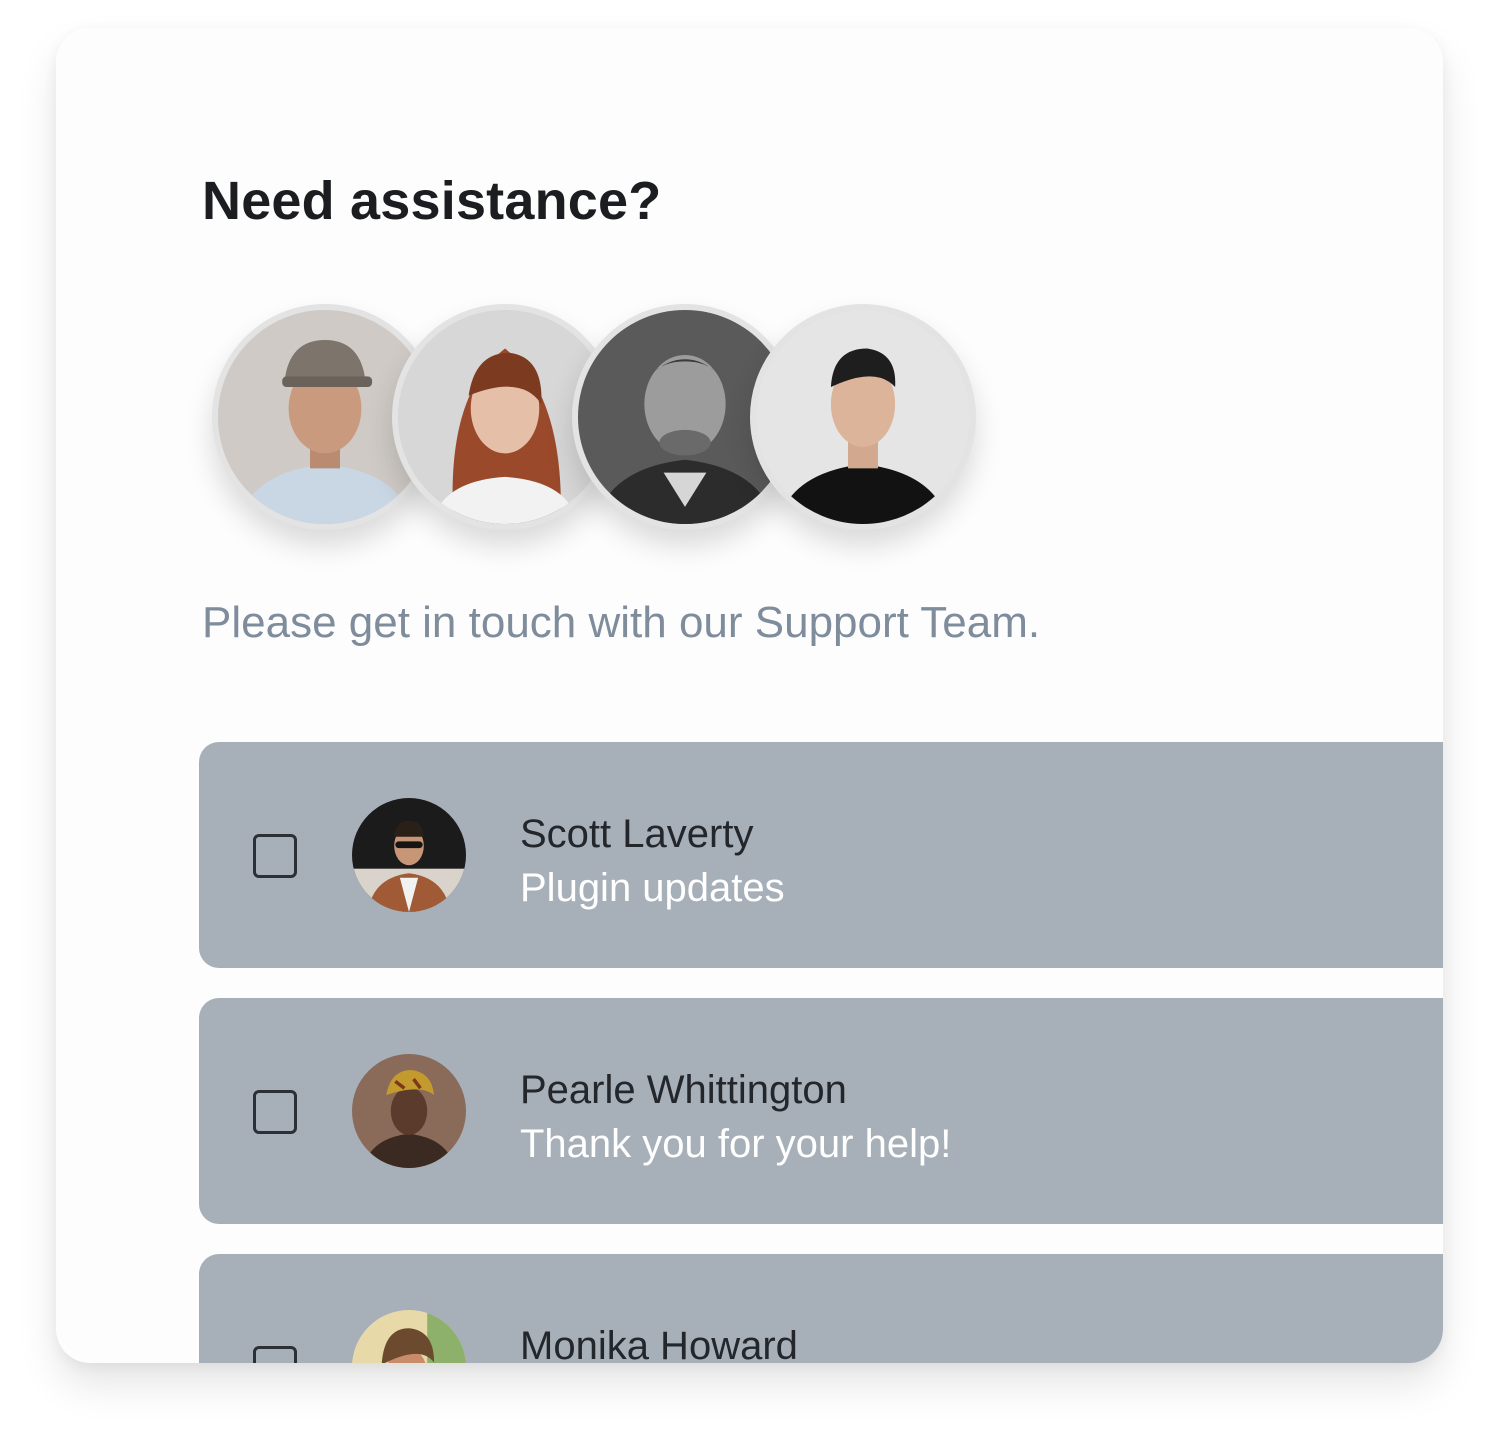  I want to click on sender-name: Monika Howard, so click(659, 1343).